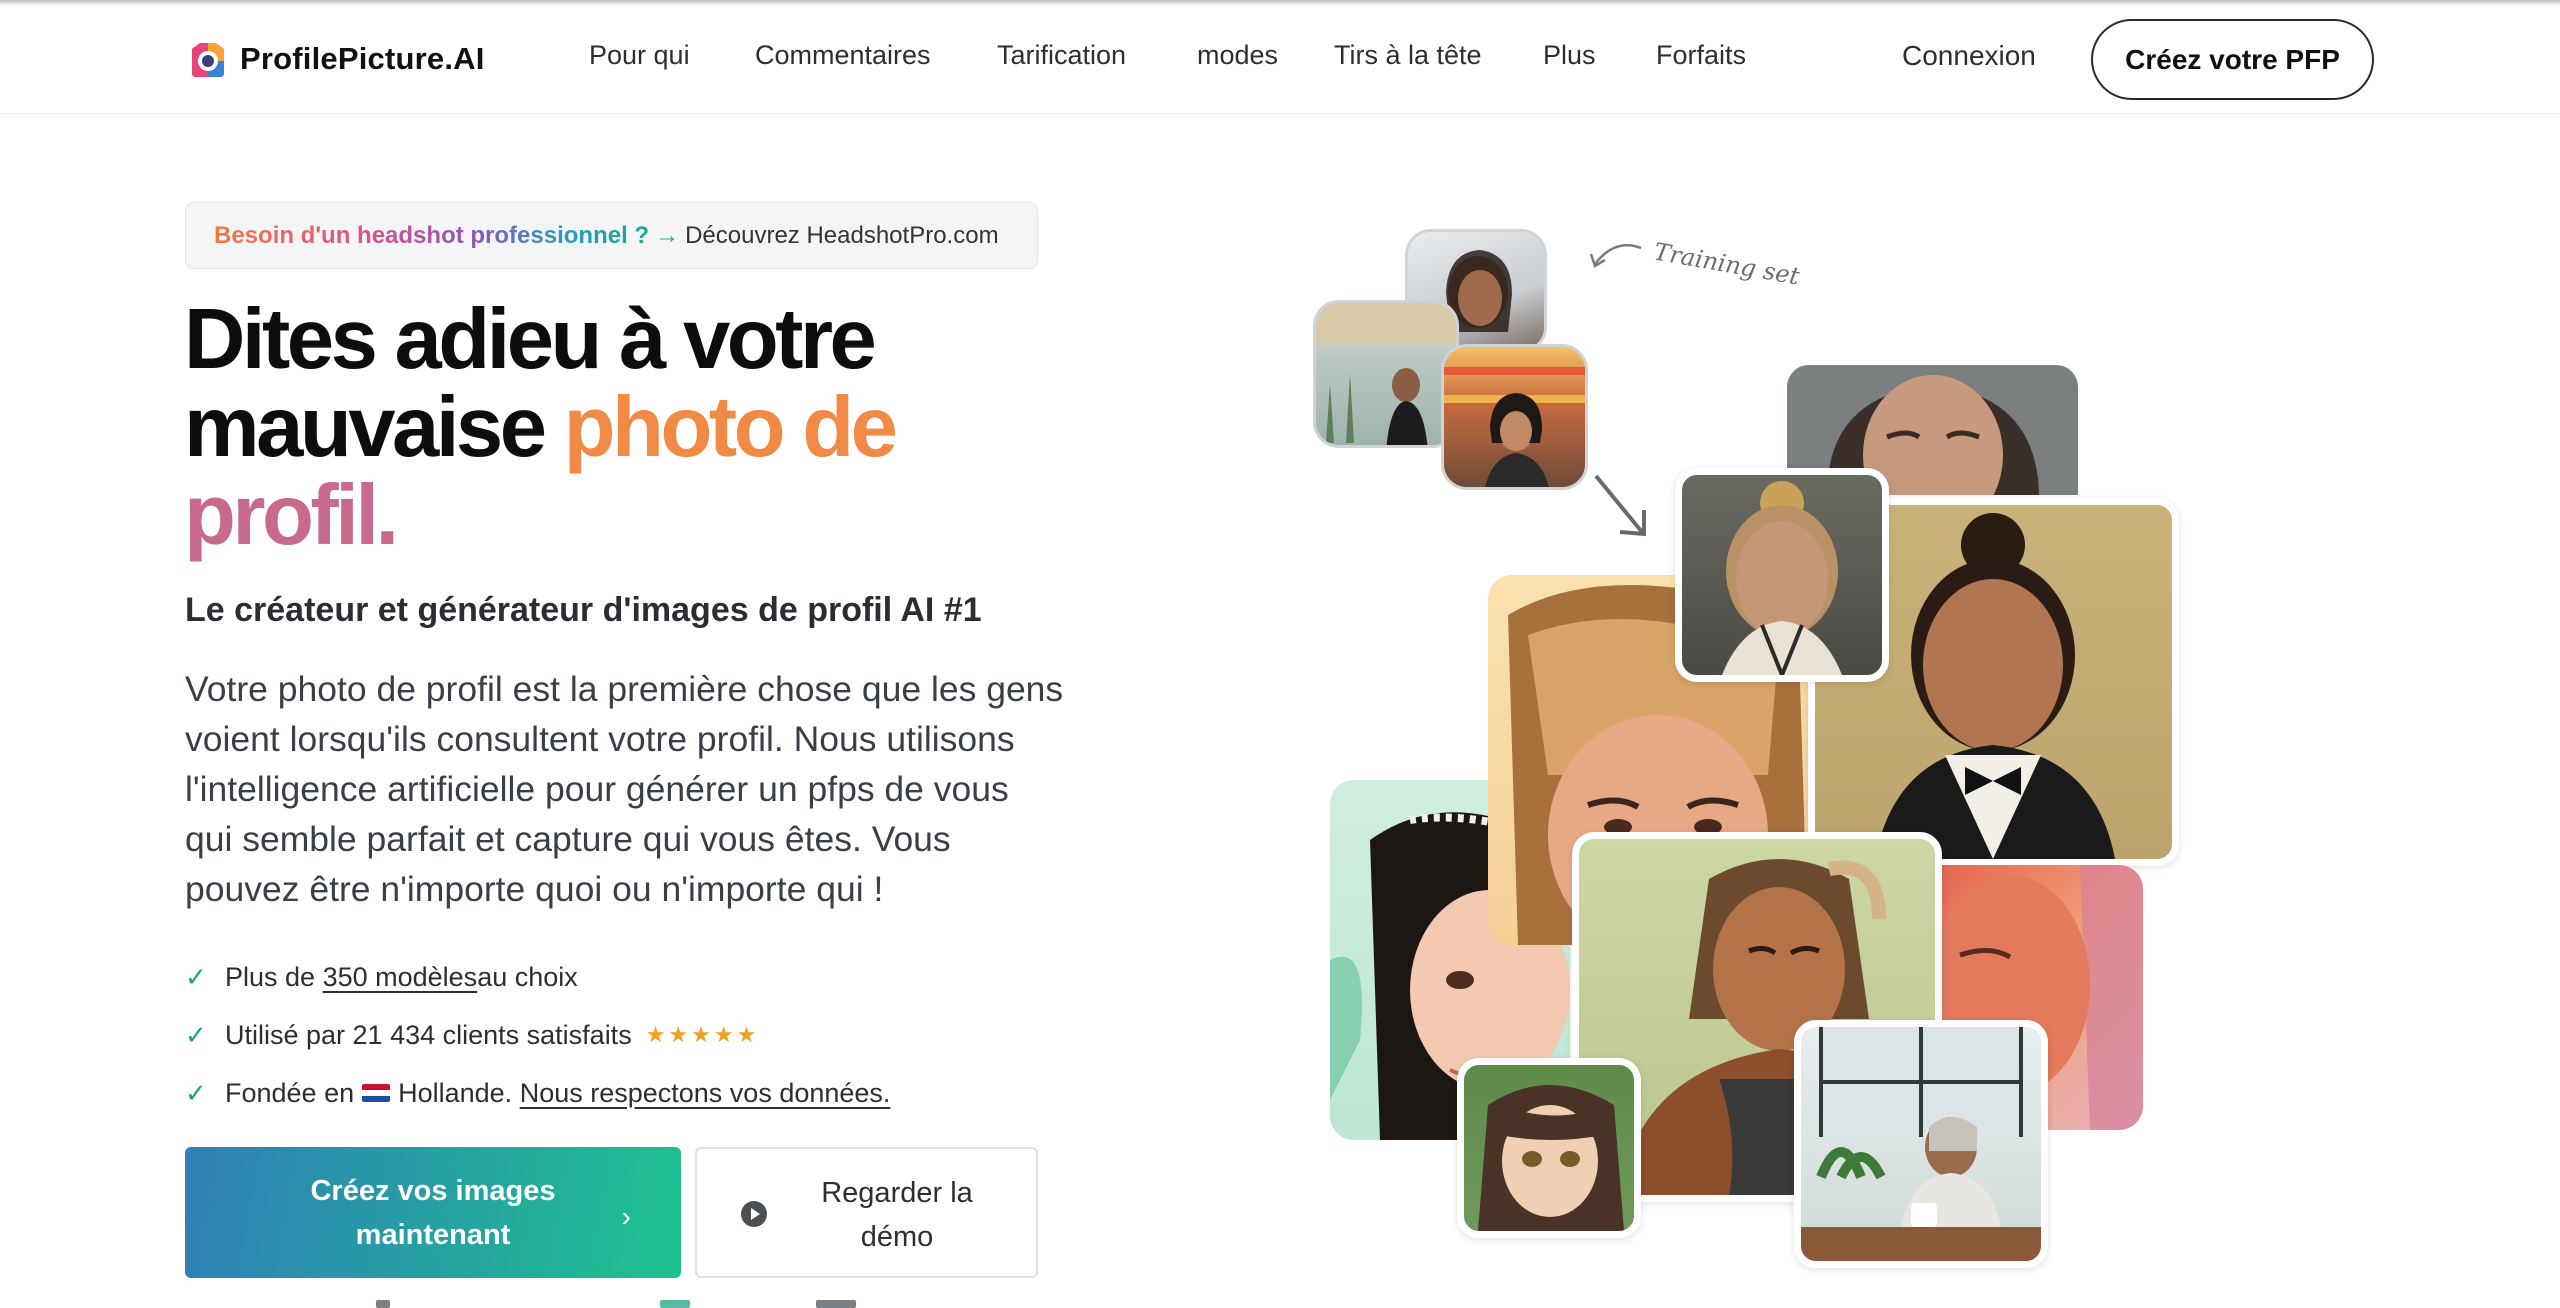  Describe the element at coordinates (455, 1092) in the screenshot. I see `feature-text: Hollande.` at that location.